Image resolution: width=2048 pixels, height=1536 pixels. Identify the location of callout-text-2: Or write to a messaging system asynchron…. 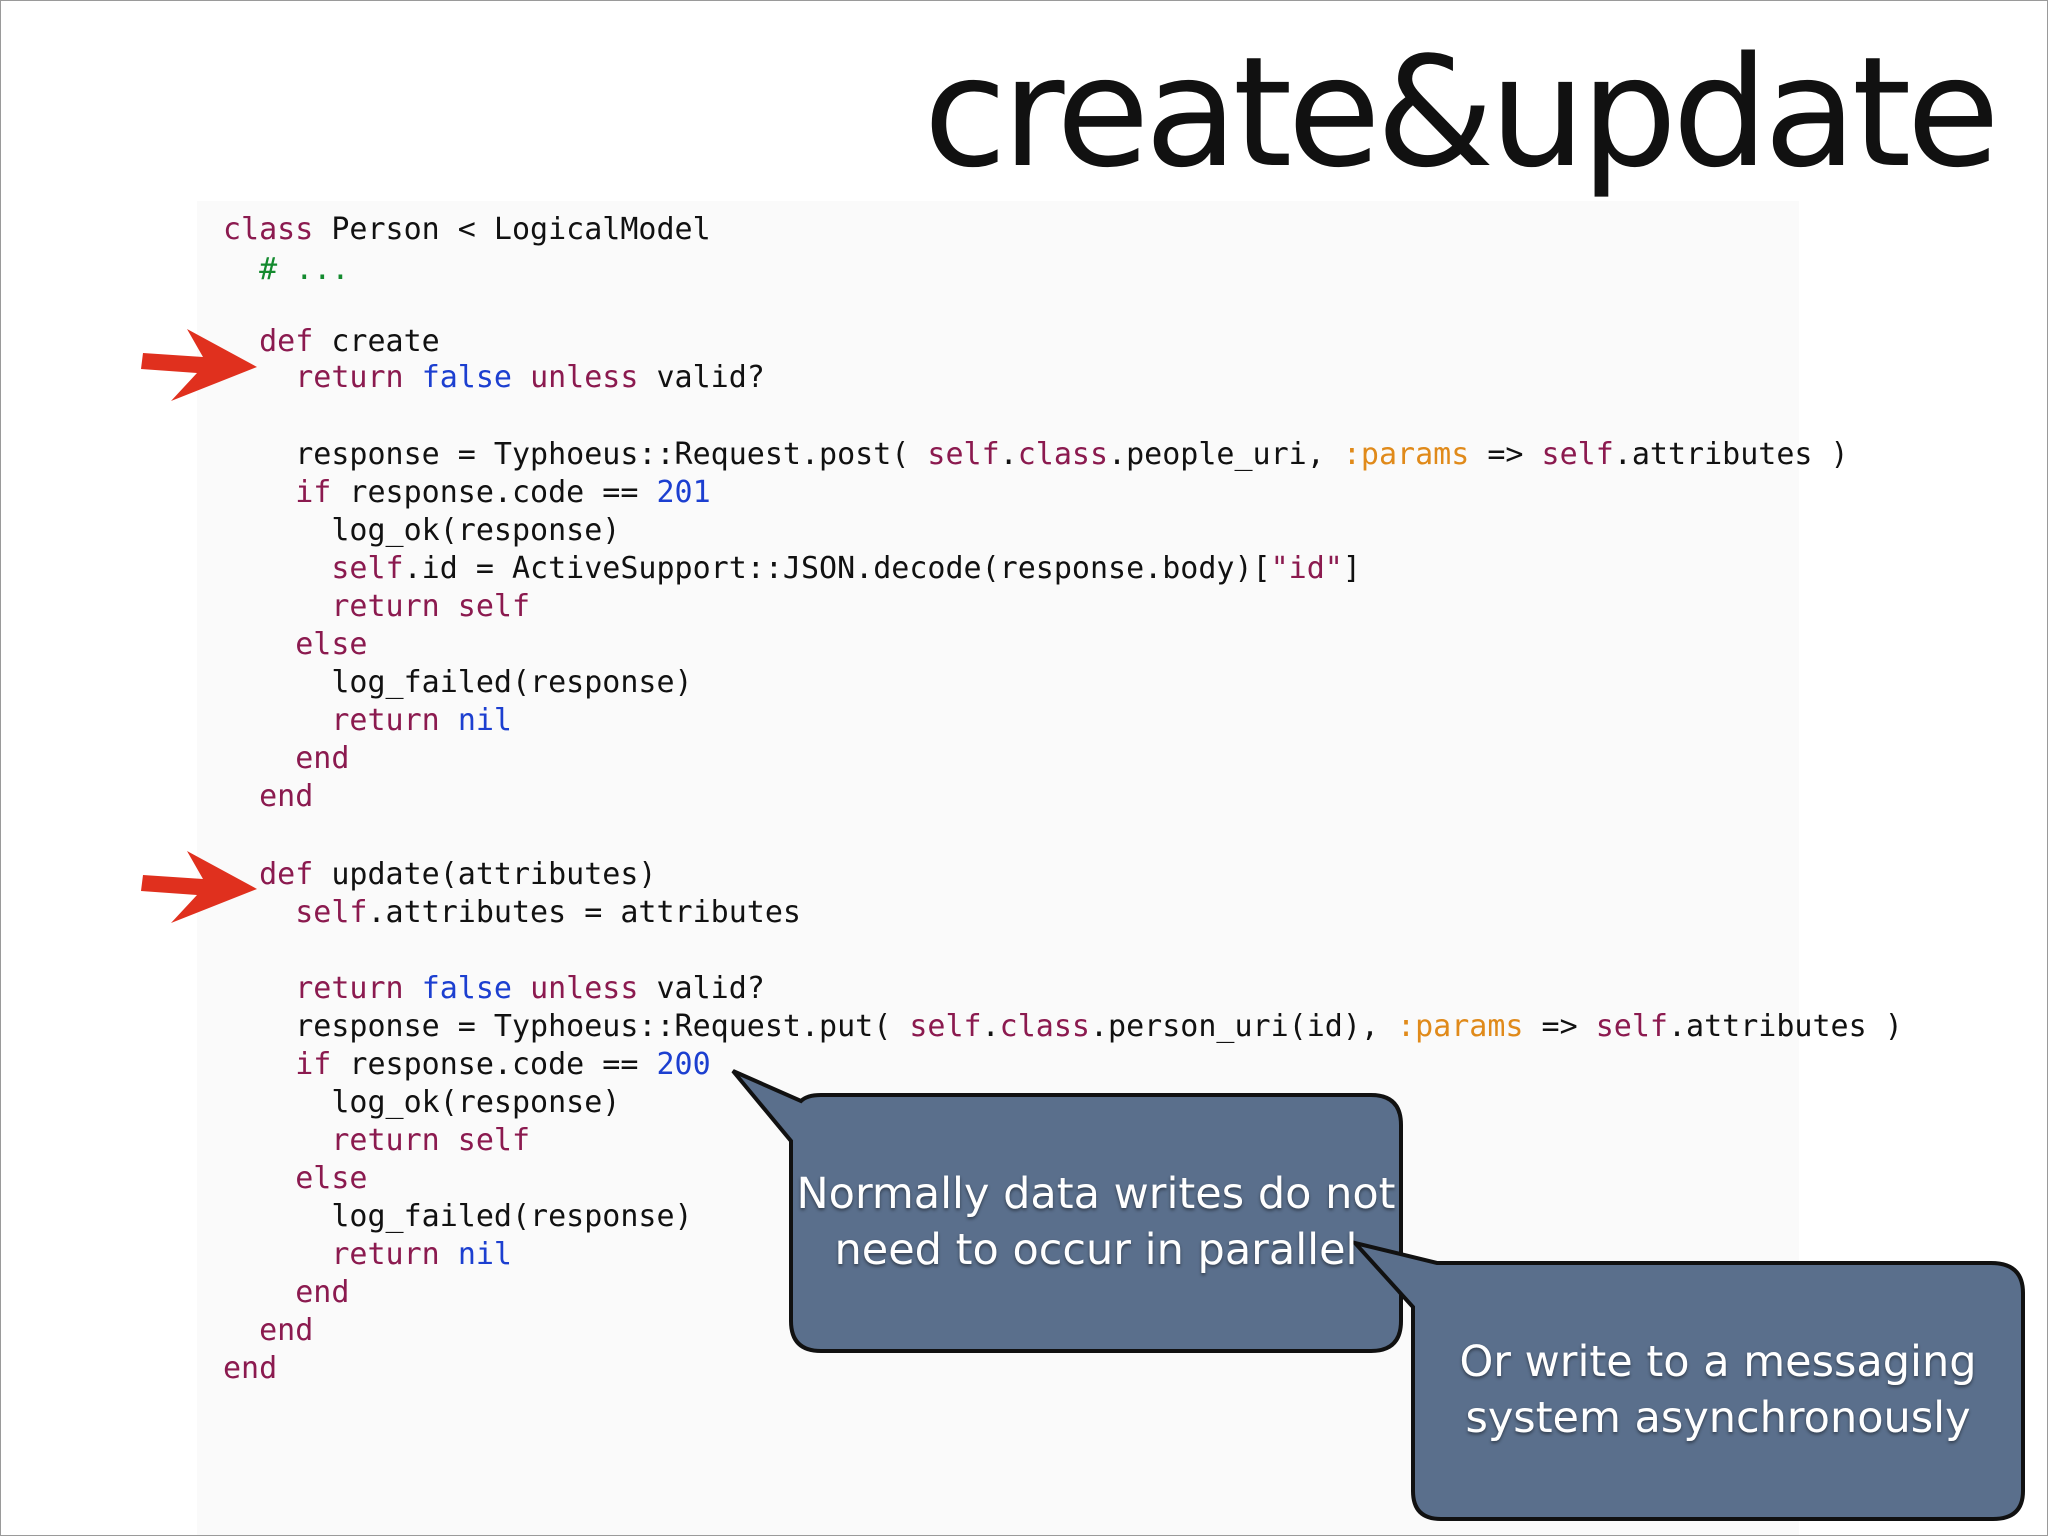
(1718, 1390).